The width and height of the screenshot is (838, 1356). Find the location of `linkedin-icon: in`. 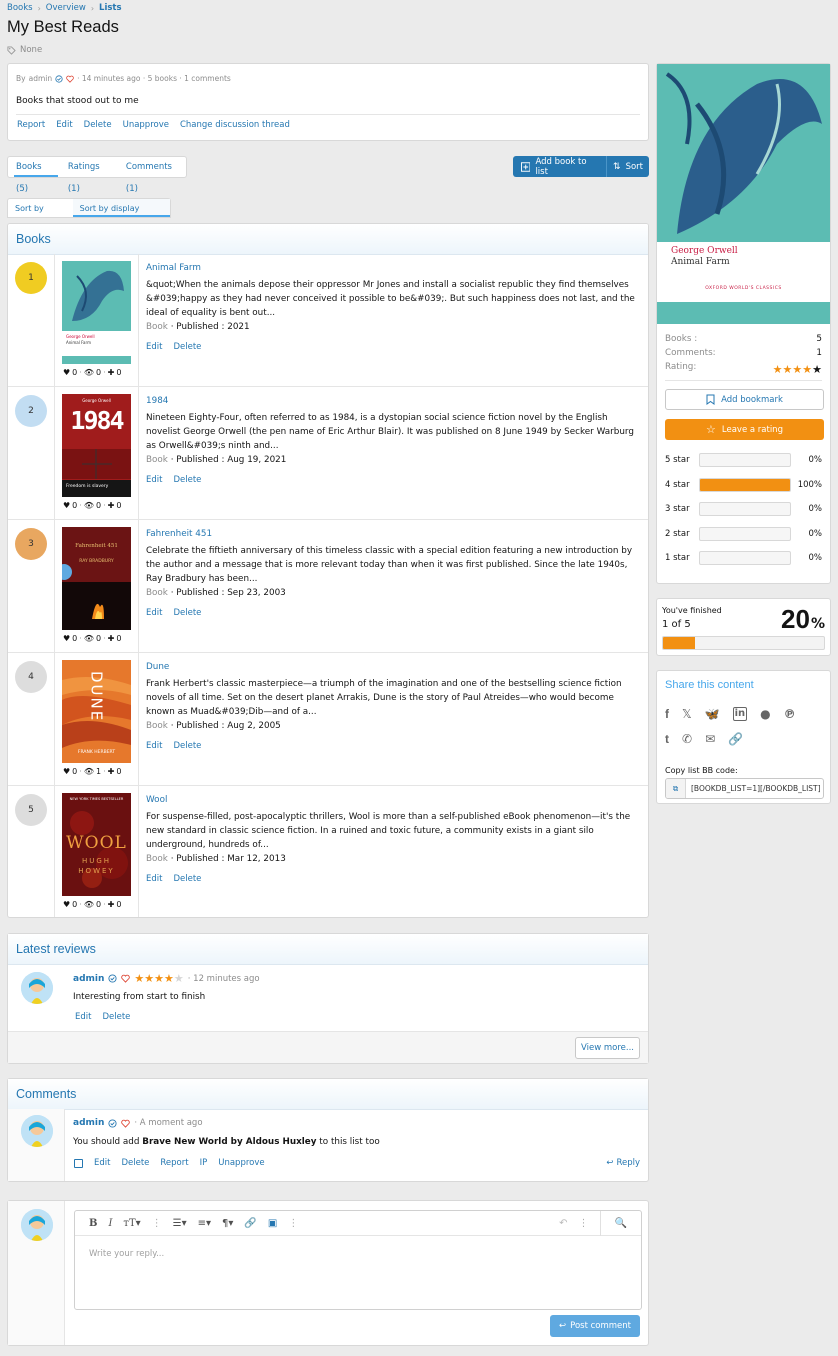

linkedin-icon: in is located at coordinates (740, 714).